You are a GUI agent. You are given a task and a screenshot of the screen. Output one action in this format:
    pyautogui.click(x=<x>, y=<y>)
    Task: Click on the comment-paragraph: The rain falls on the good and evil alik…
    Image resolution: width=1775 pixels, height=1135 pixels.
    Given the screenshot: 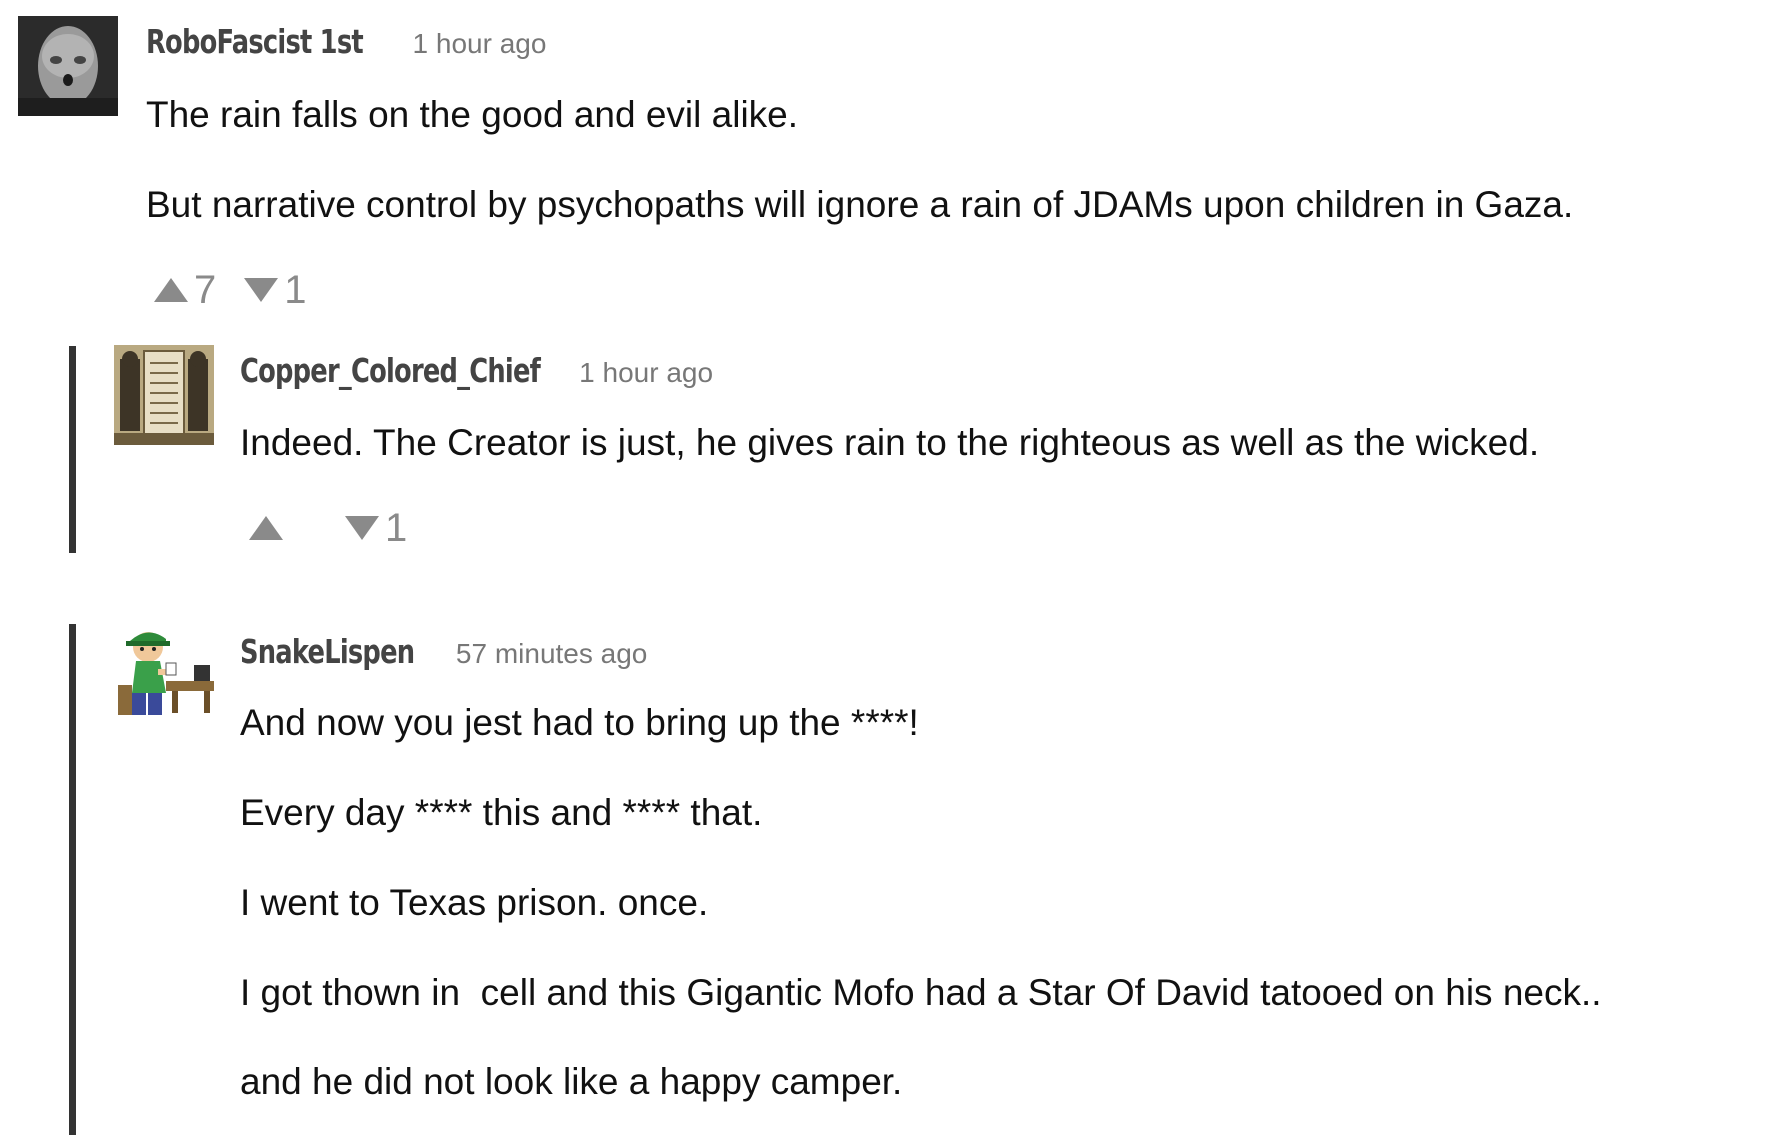 What is the action you would take?
    pyautogui.click(x=472, y=114)
    